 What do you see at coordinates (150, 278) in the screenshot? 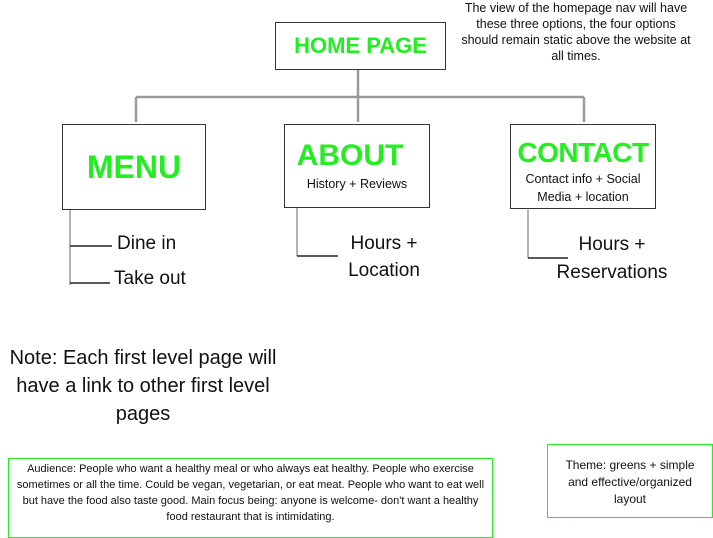
I see `menu-child-take-out: Take out` at bounding box center [150, 278].